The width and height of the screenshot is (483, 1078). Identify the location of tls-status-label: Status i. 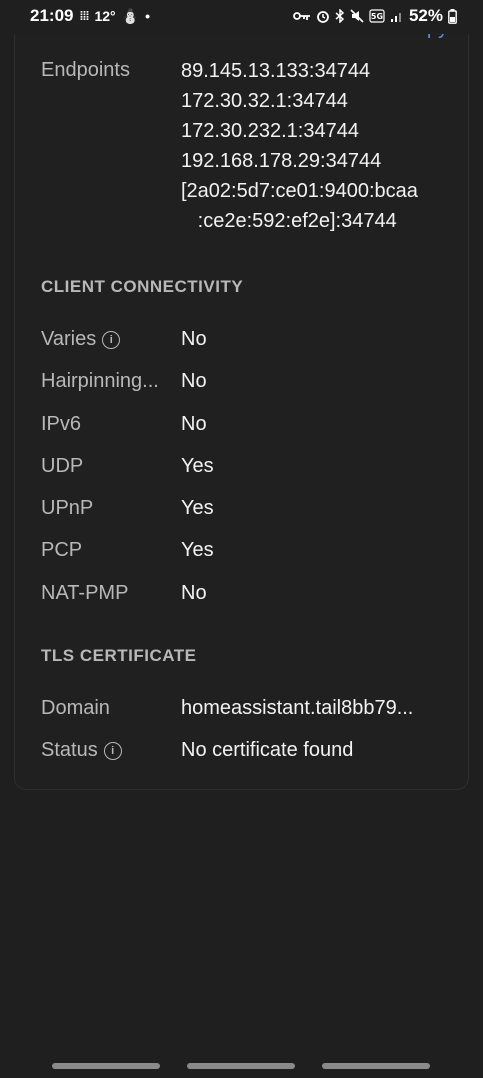
(81, 750).